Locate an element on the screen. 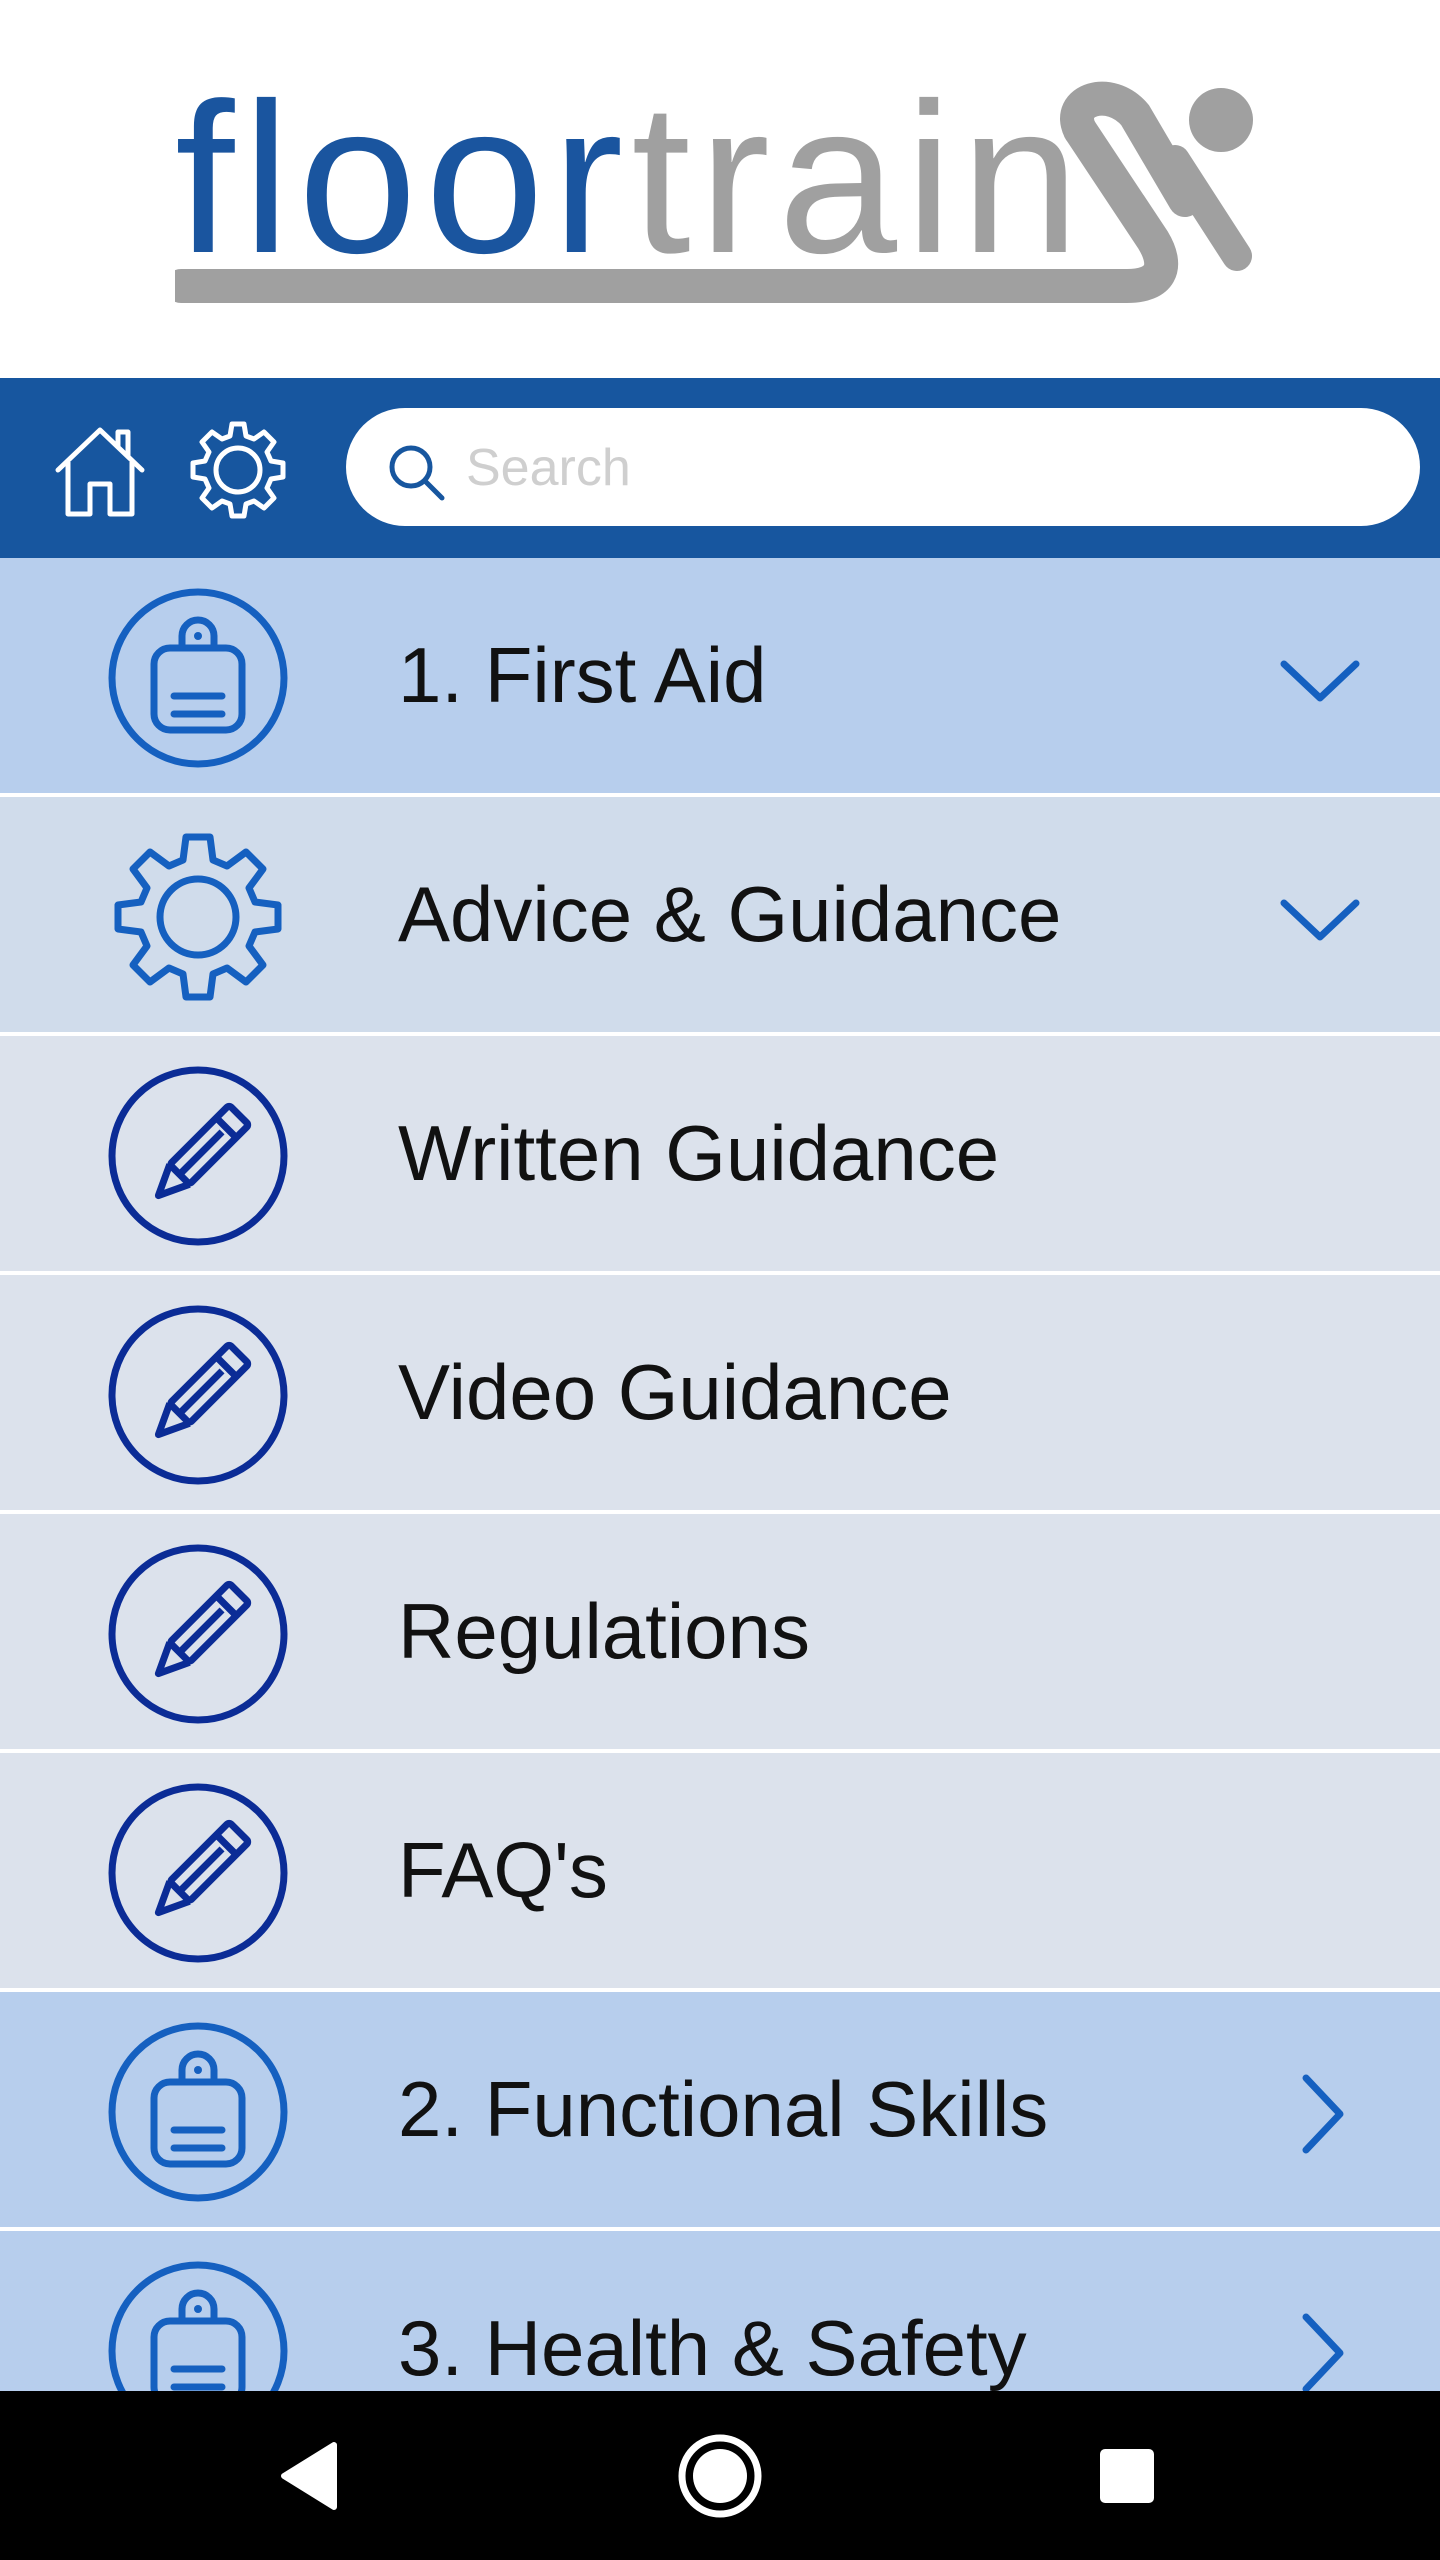  search-input is located at coordinates (916, 468).